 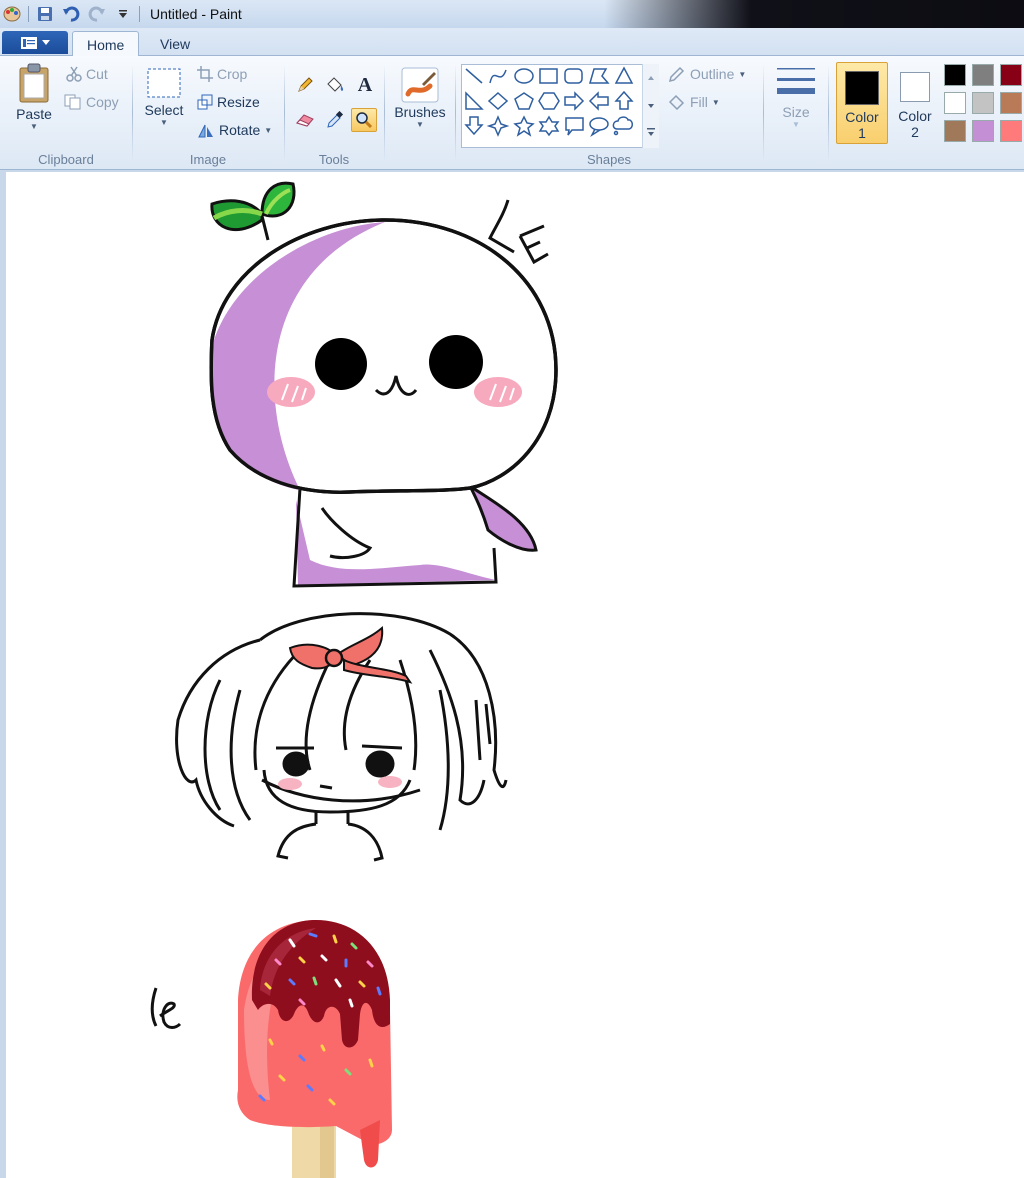 I want to click on magnifier-icon, so click(x=364, y=120).